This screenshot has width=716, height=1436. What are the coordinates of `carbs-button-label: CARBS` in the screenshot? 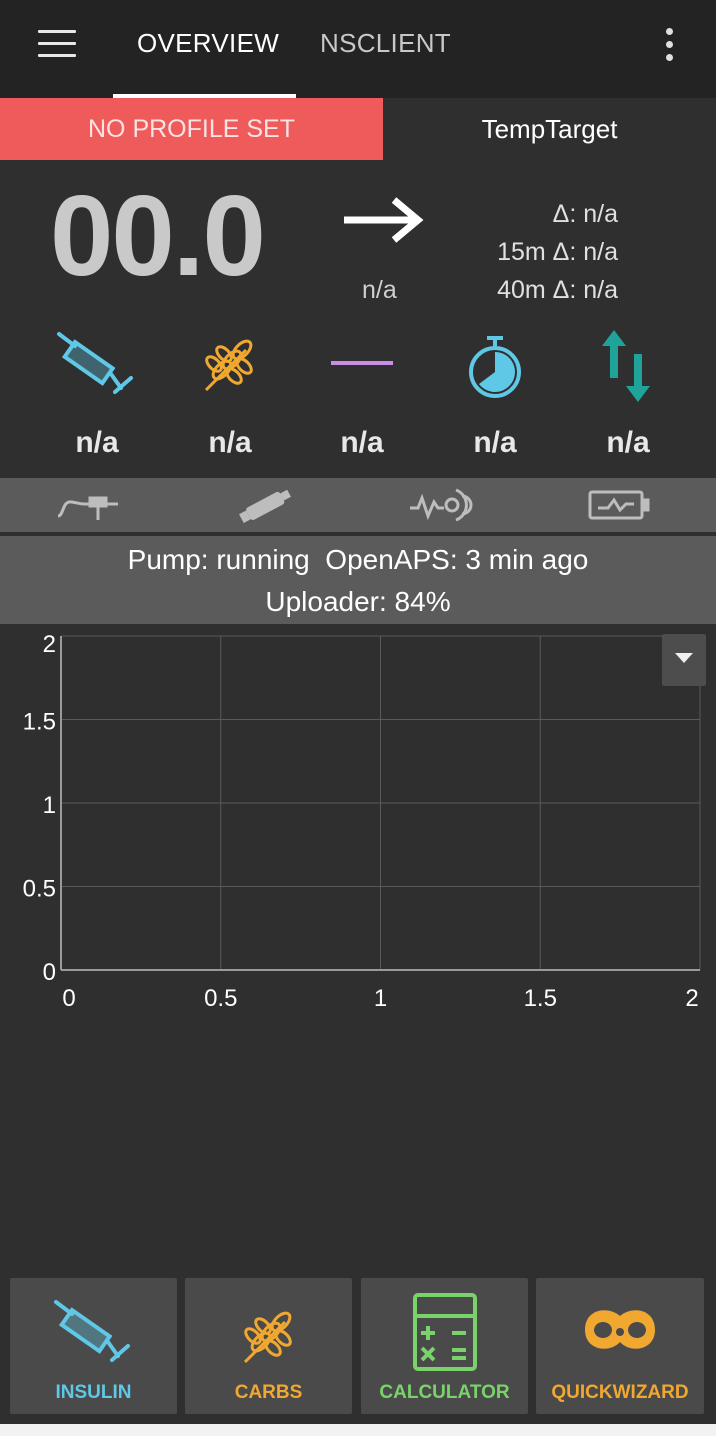 It's located at (268, 1392).